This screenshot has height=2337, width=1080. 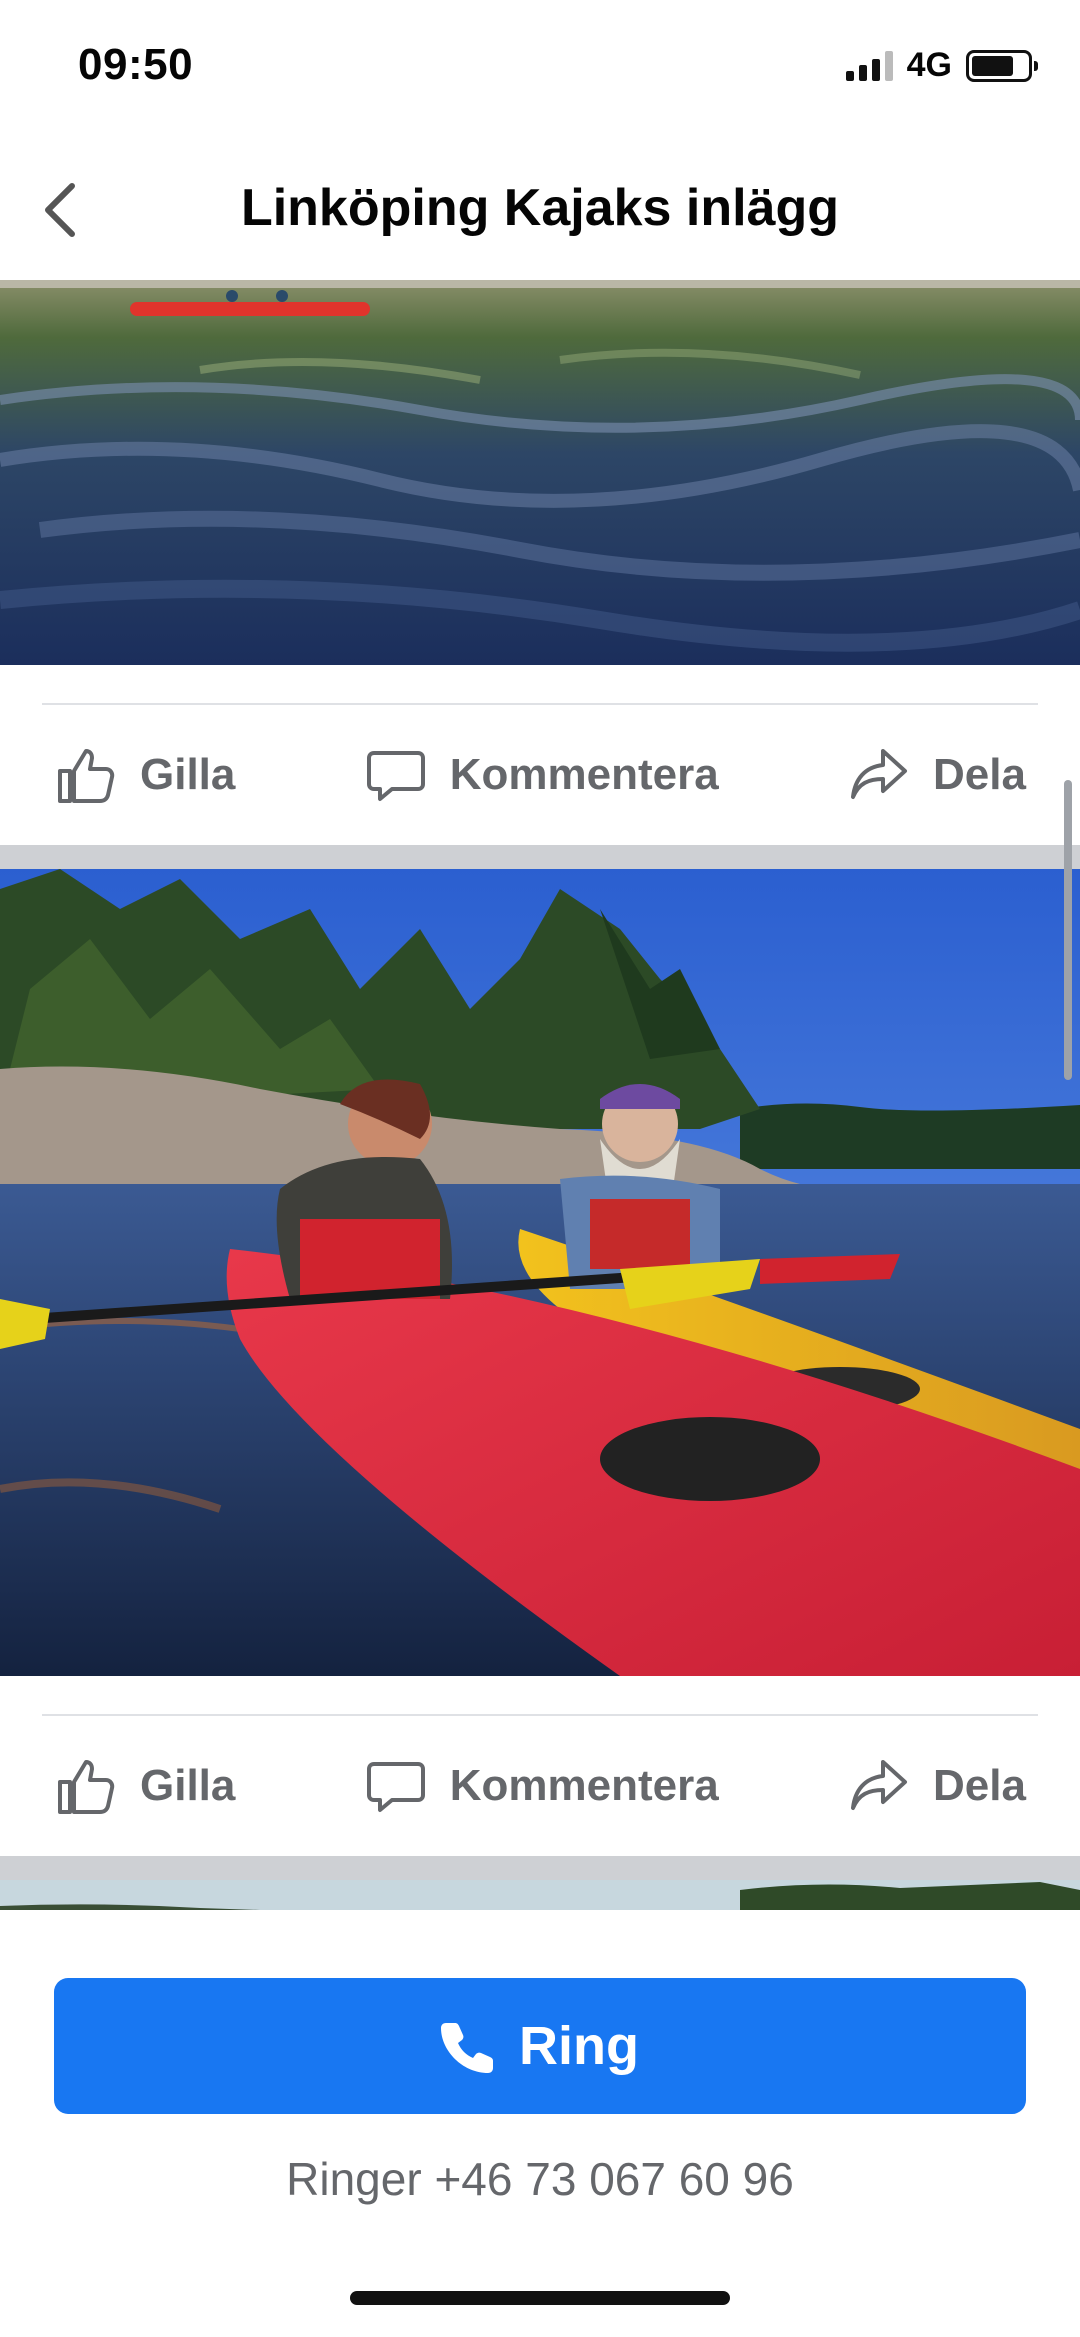 I want to click on status-indicators: 4G, so click(x=941, y=65).